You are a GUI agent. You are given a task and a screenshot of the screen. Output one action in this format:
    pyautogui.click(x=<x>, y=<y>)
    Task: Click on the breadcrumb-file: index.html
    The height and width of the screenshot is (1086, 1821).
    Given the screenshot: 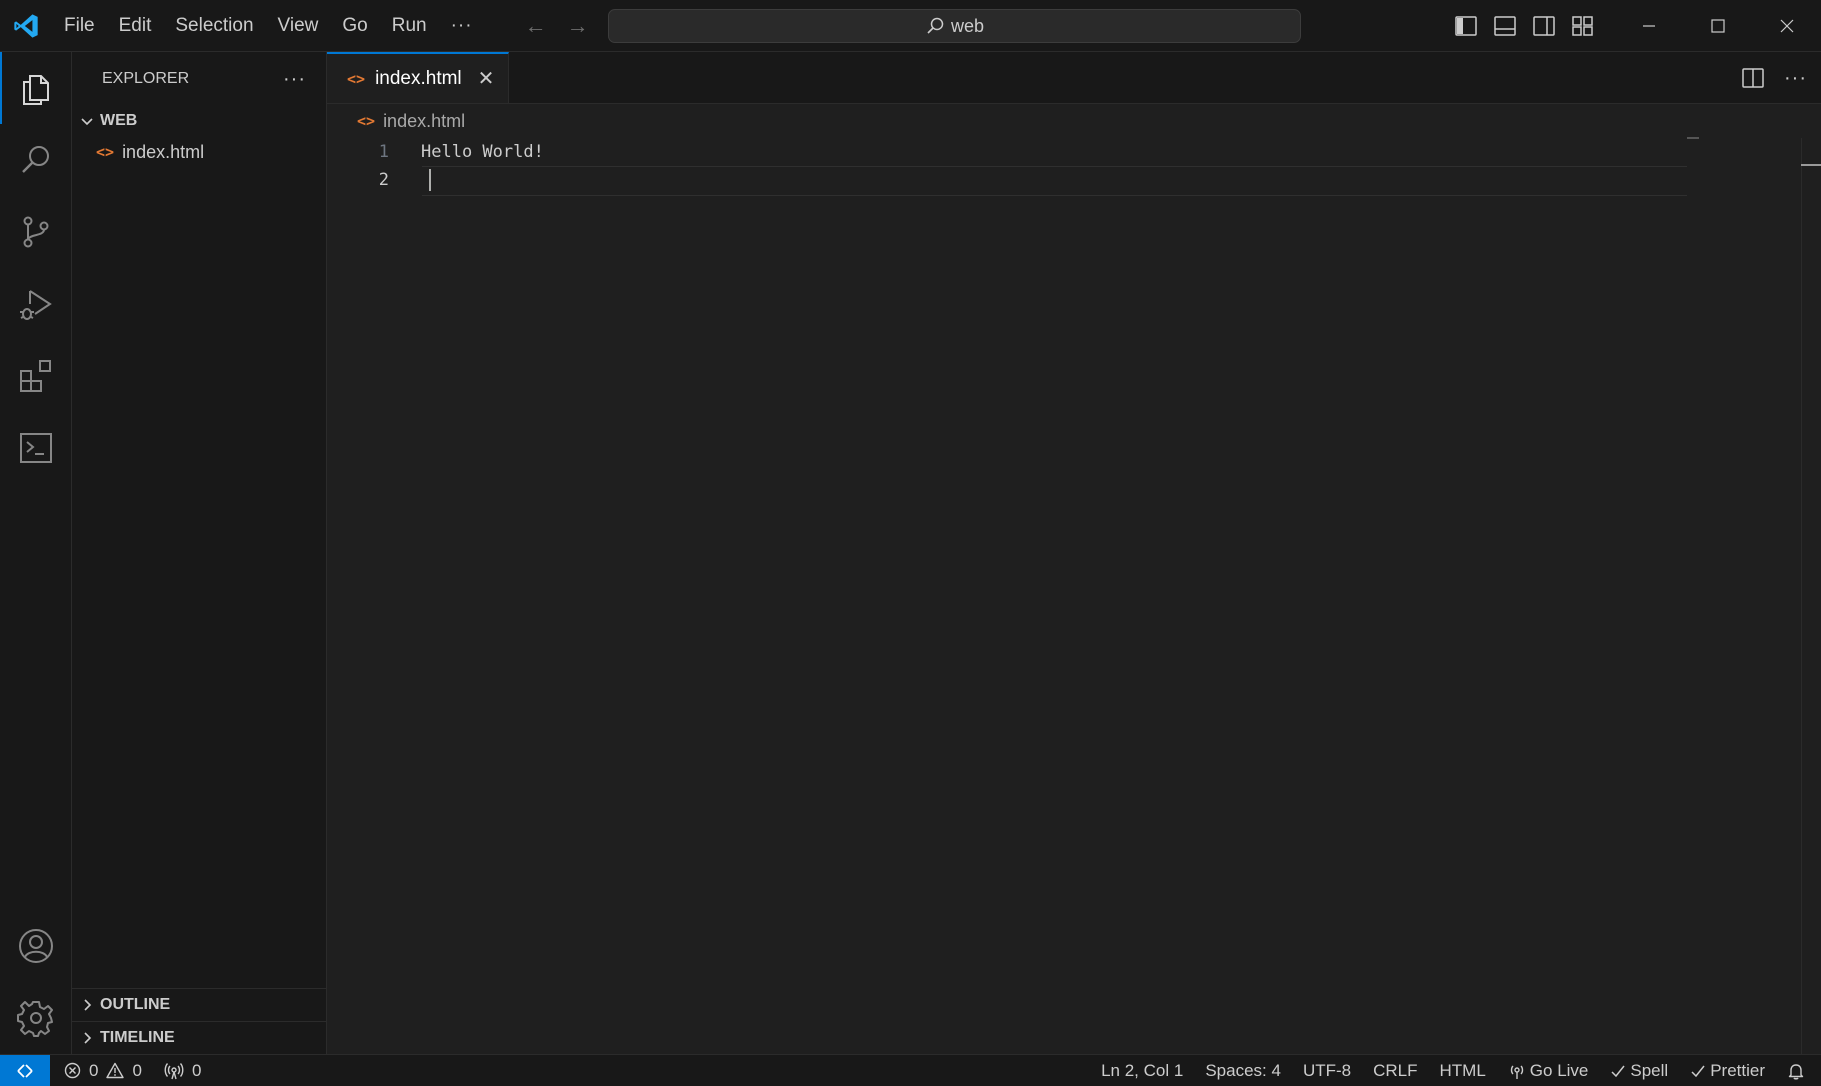 What is the action you would take?
    pyautogui.click(x=424, y=121)
    